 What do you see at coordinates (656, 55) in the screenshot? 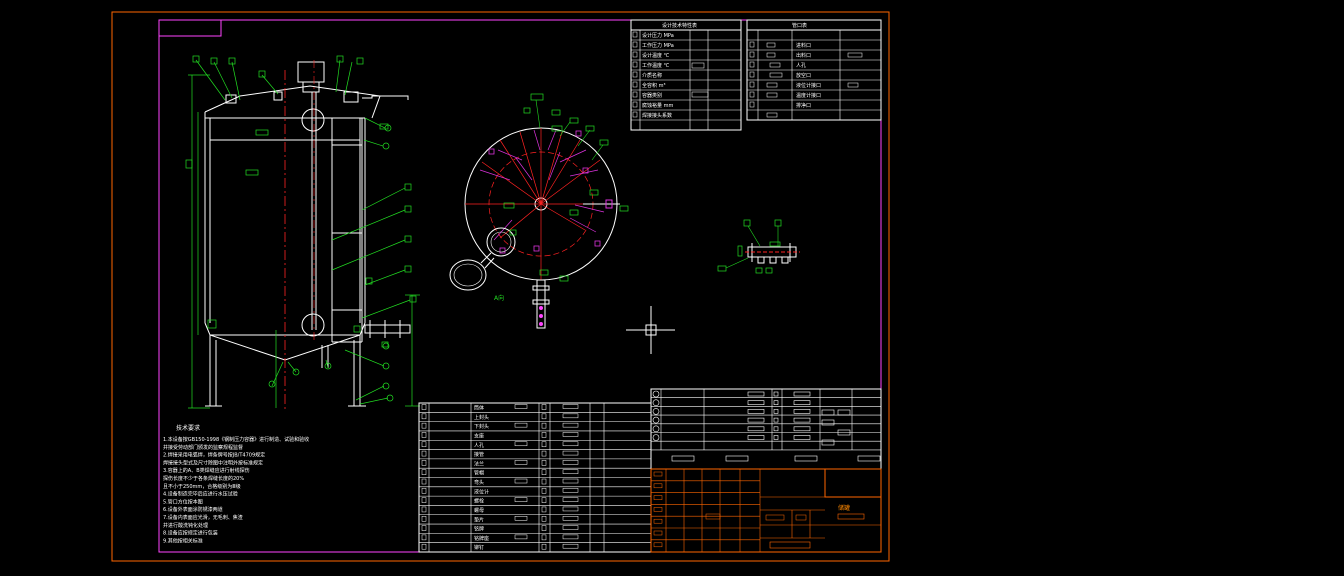
I see `spec-row-label: 设计温度 ℃` at bounding box center [656, 55].